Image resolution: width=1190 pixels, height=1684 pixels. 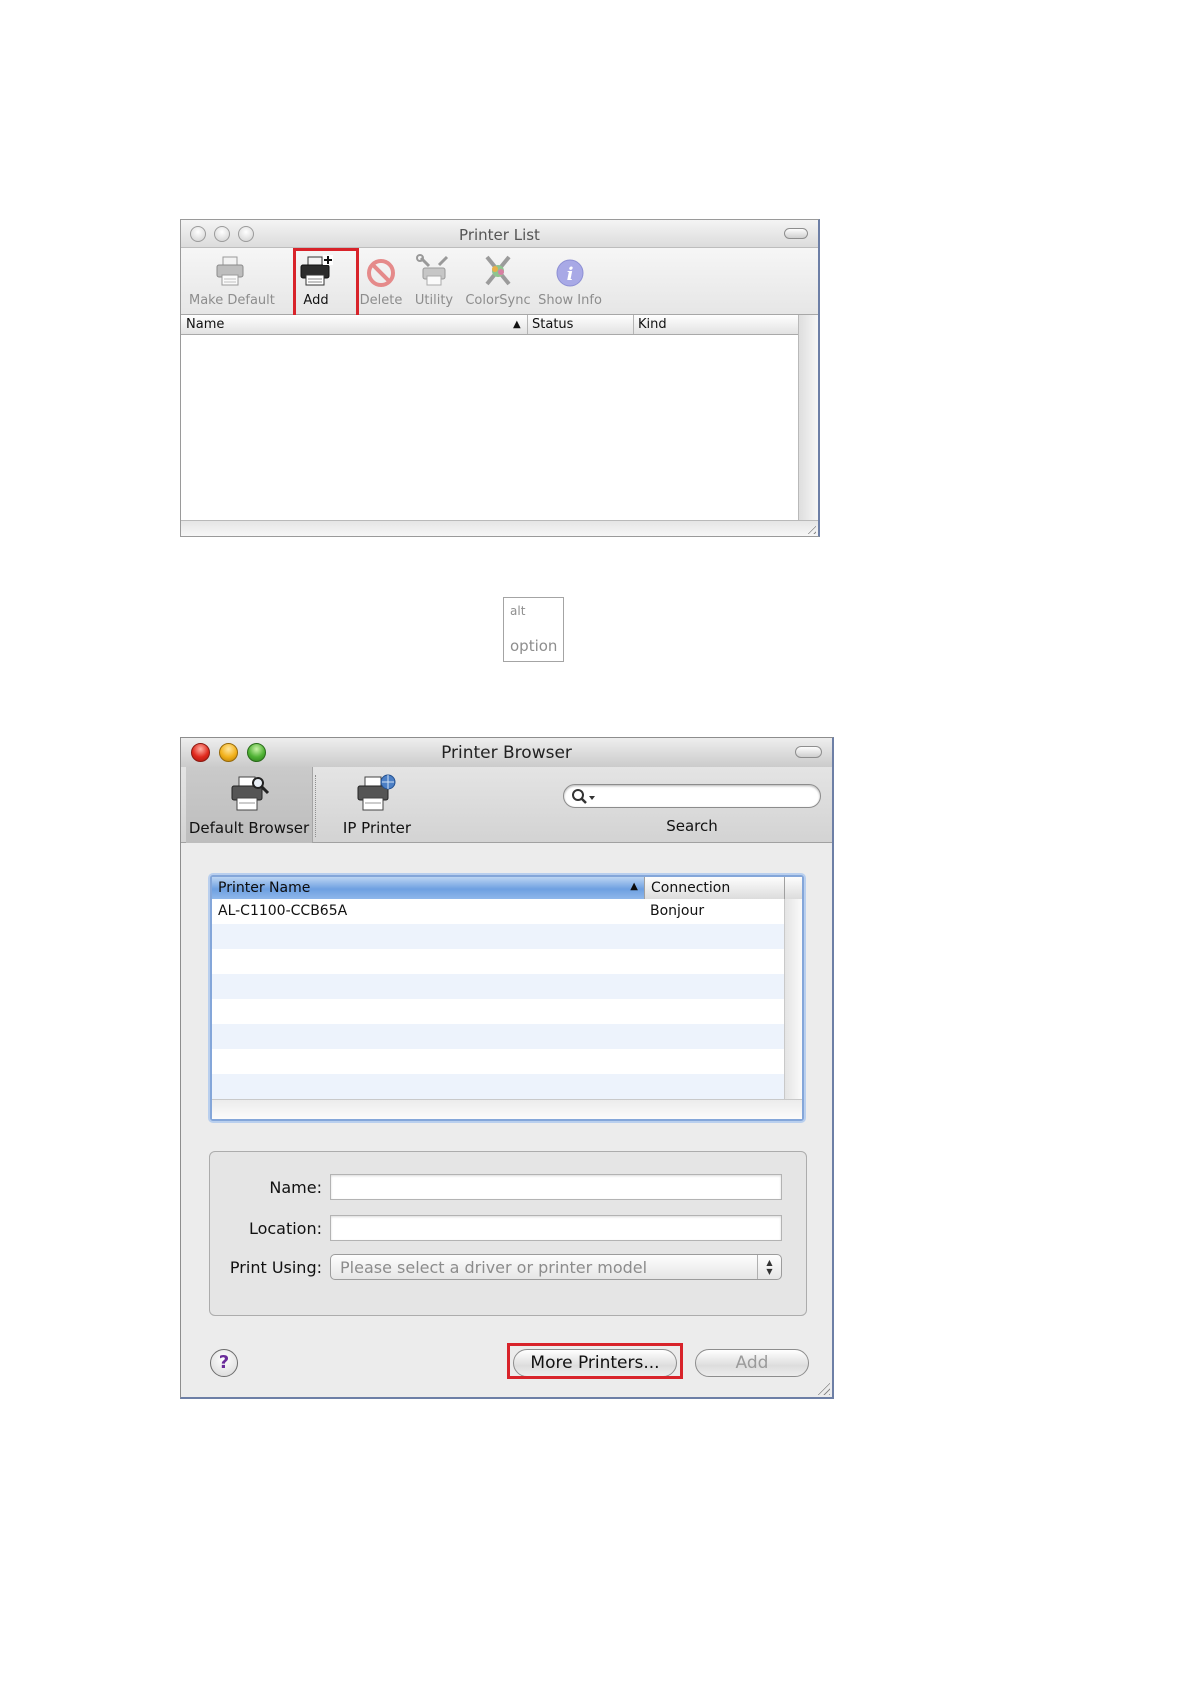 I want to click on window-title: Printer List, so click(x=499, y=235).